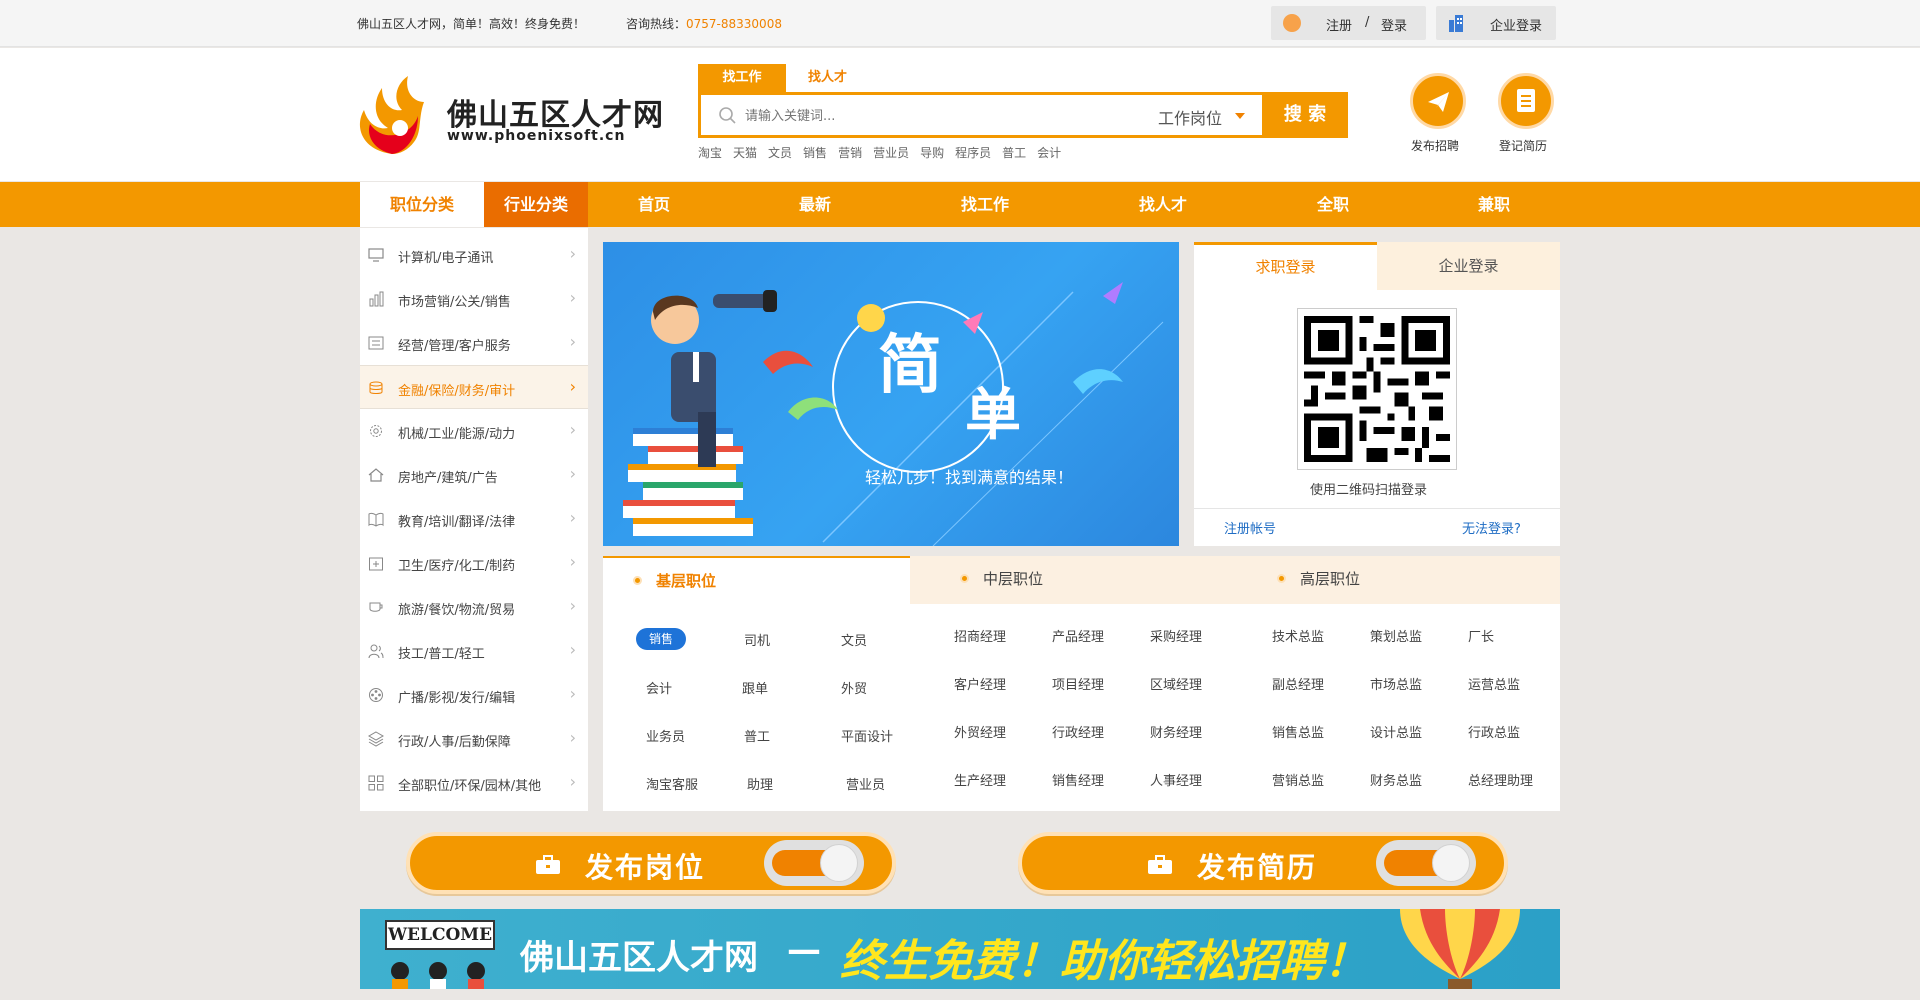  What do you see at coordinates (865, 783) in the screenshot?
I see `job-link: 营业员` at bounding box center [865, 783].